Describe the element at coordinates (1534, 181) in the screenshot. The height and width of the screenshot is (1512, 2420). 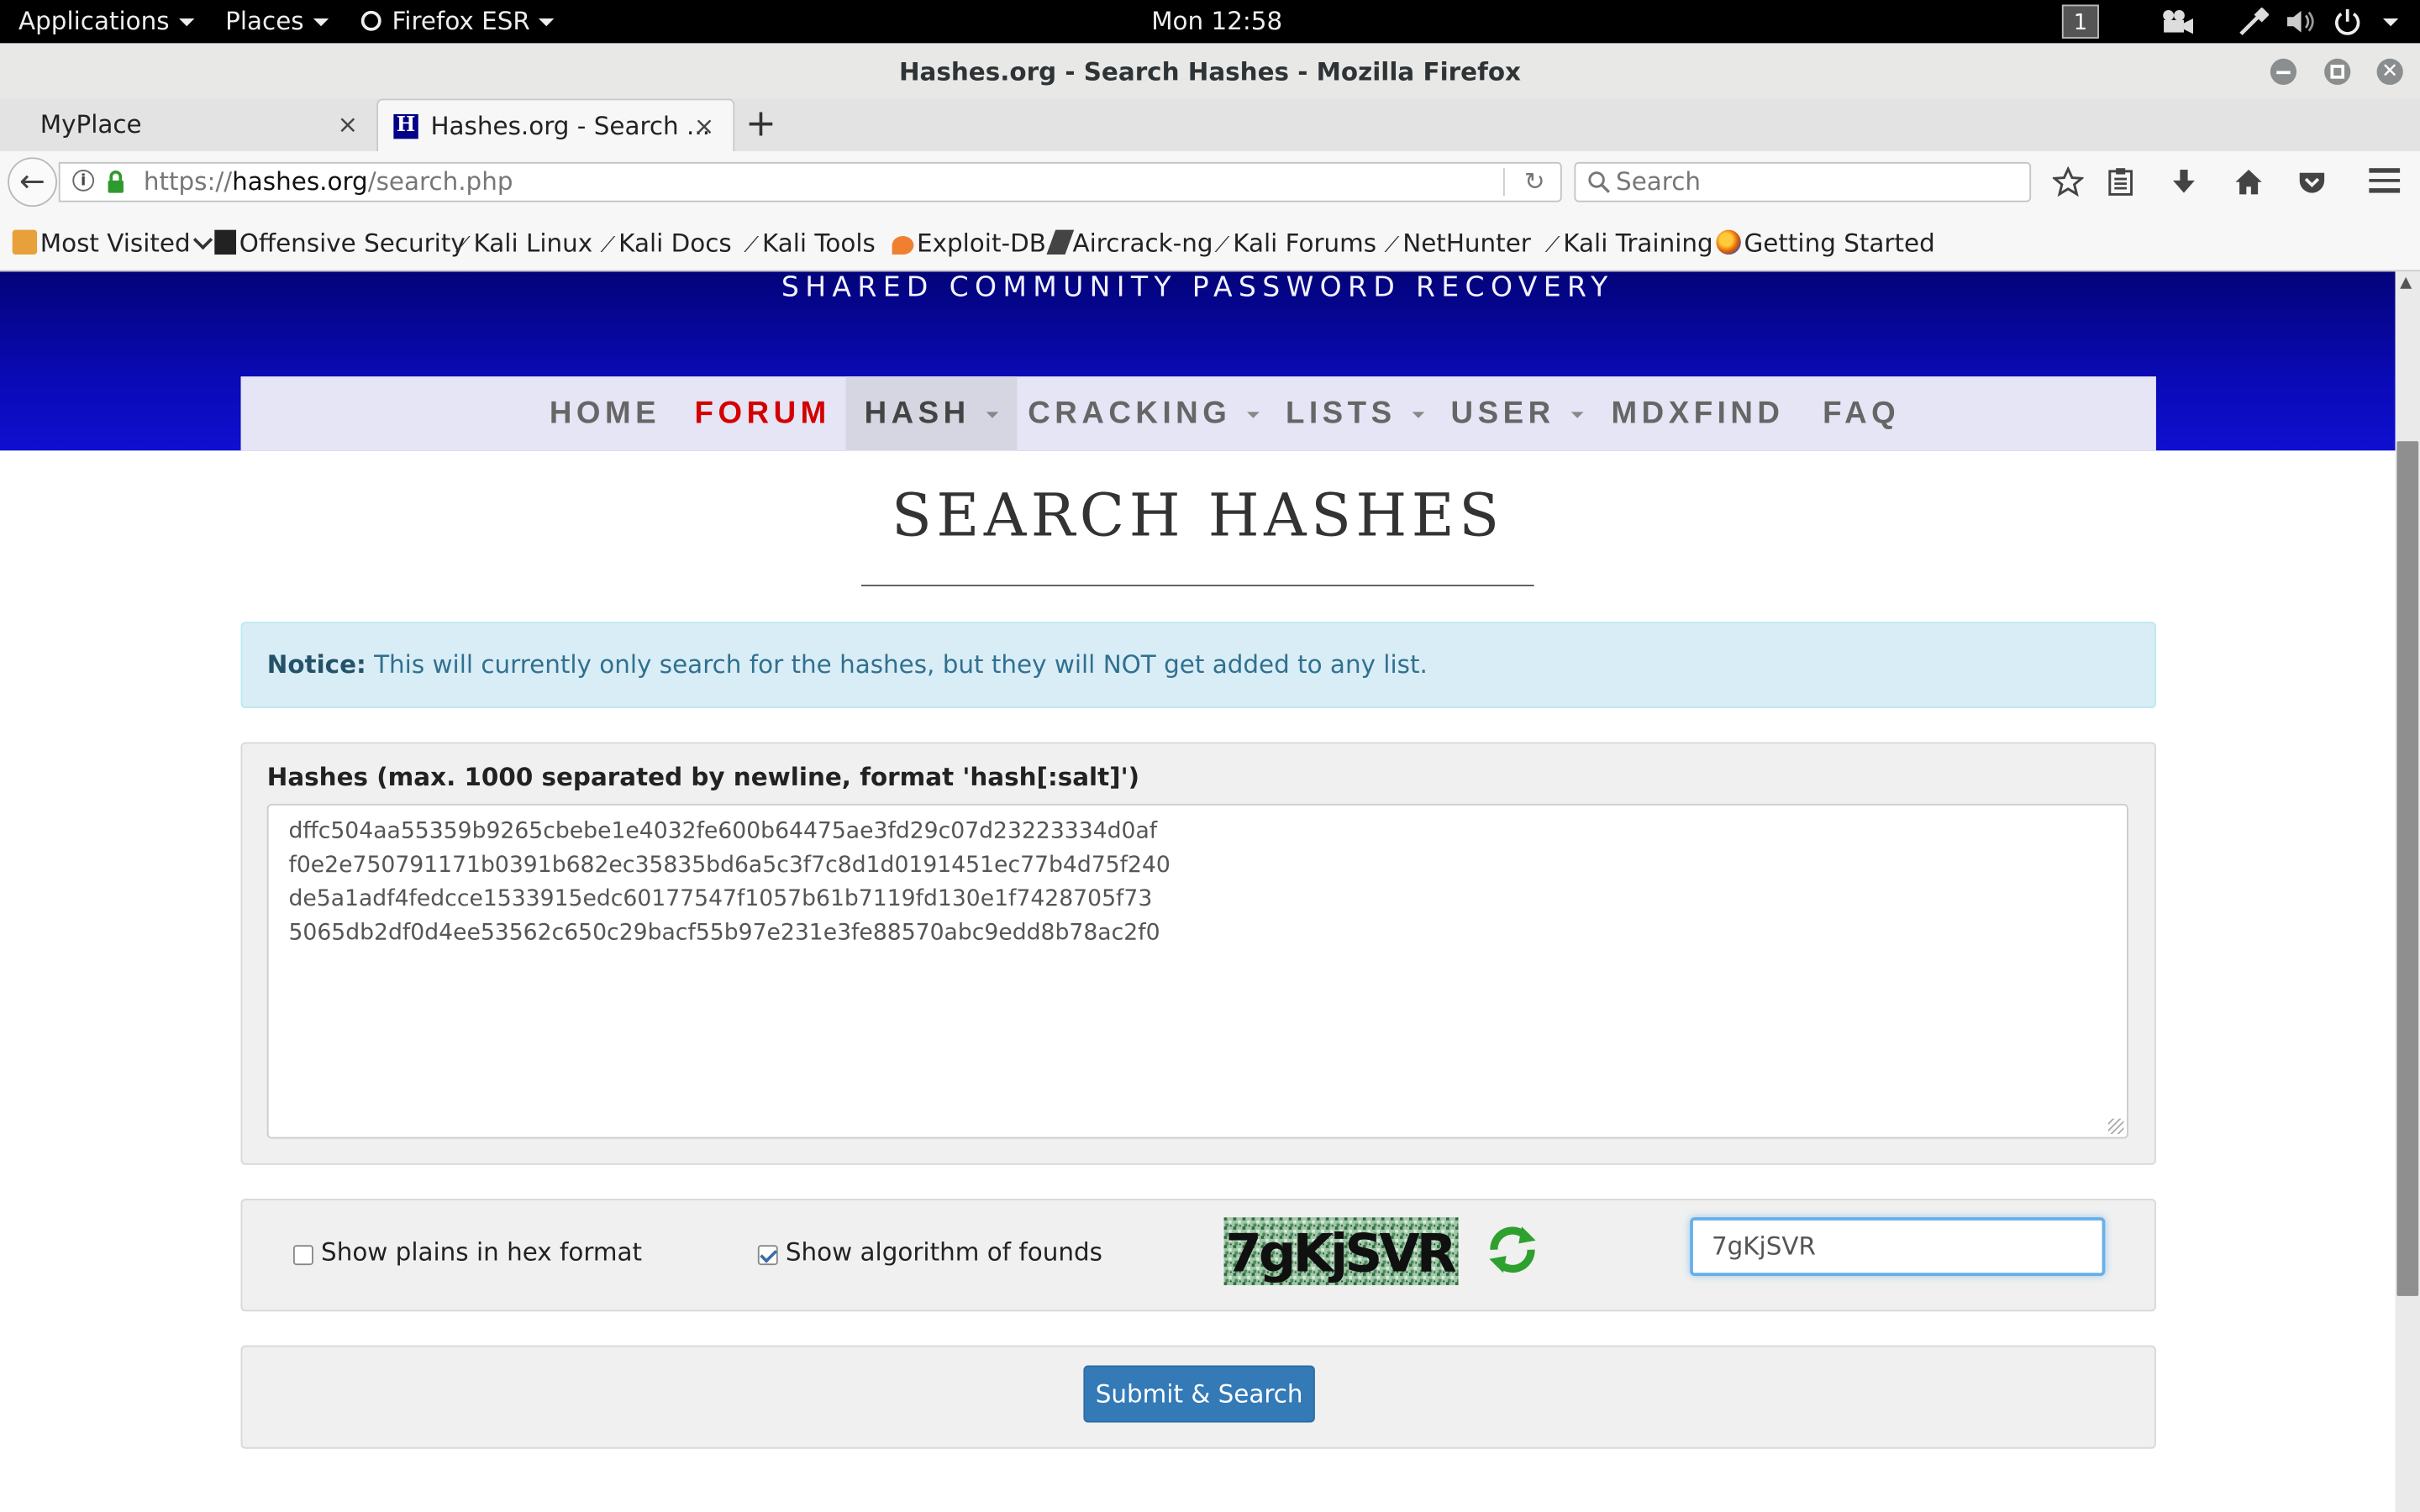
I see `reload-icon: ↻` at that location.